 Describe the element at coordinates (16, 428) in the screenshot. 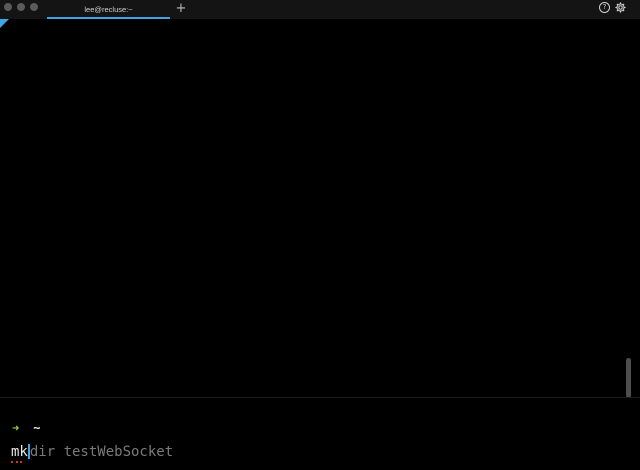

I see `prompt-arrow-icon: ➜` at that location.